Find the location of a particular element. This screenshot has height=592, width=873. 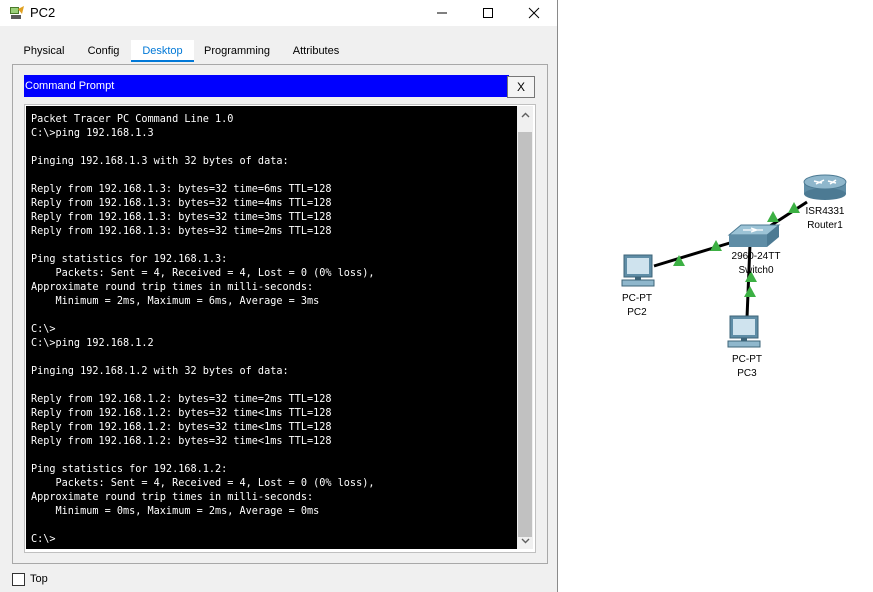

scrollbar-thumb is located at coordinates (525, 334).